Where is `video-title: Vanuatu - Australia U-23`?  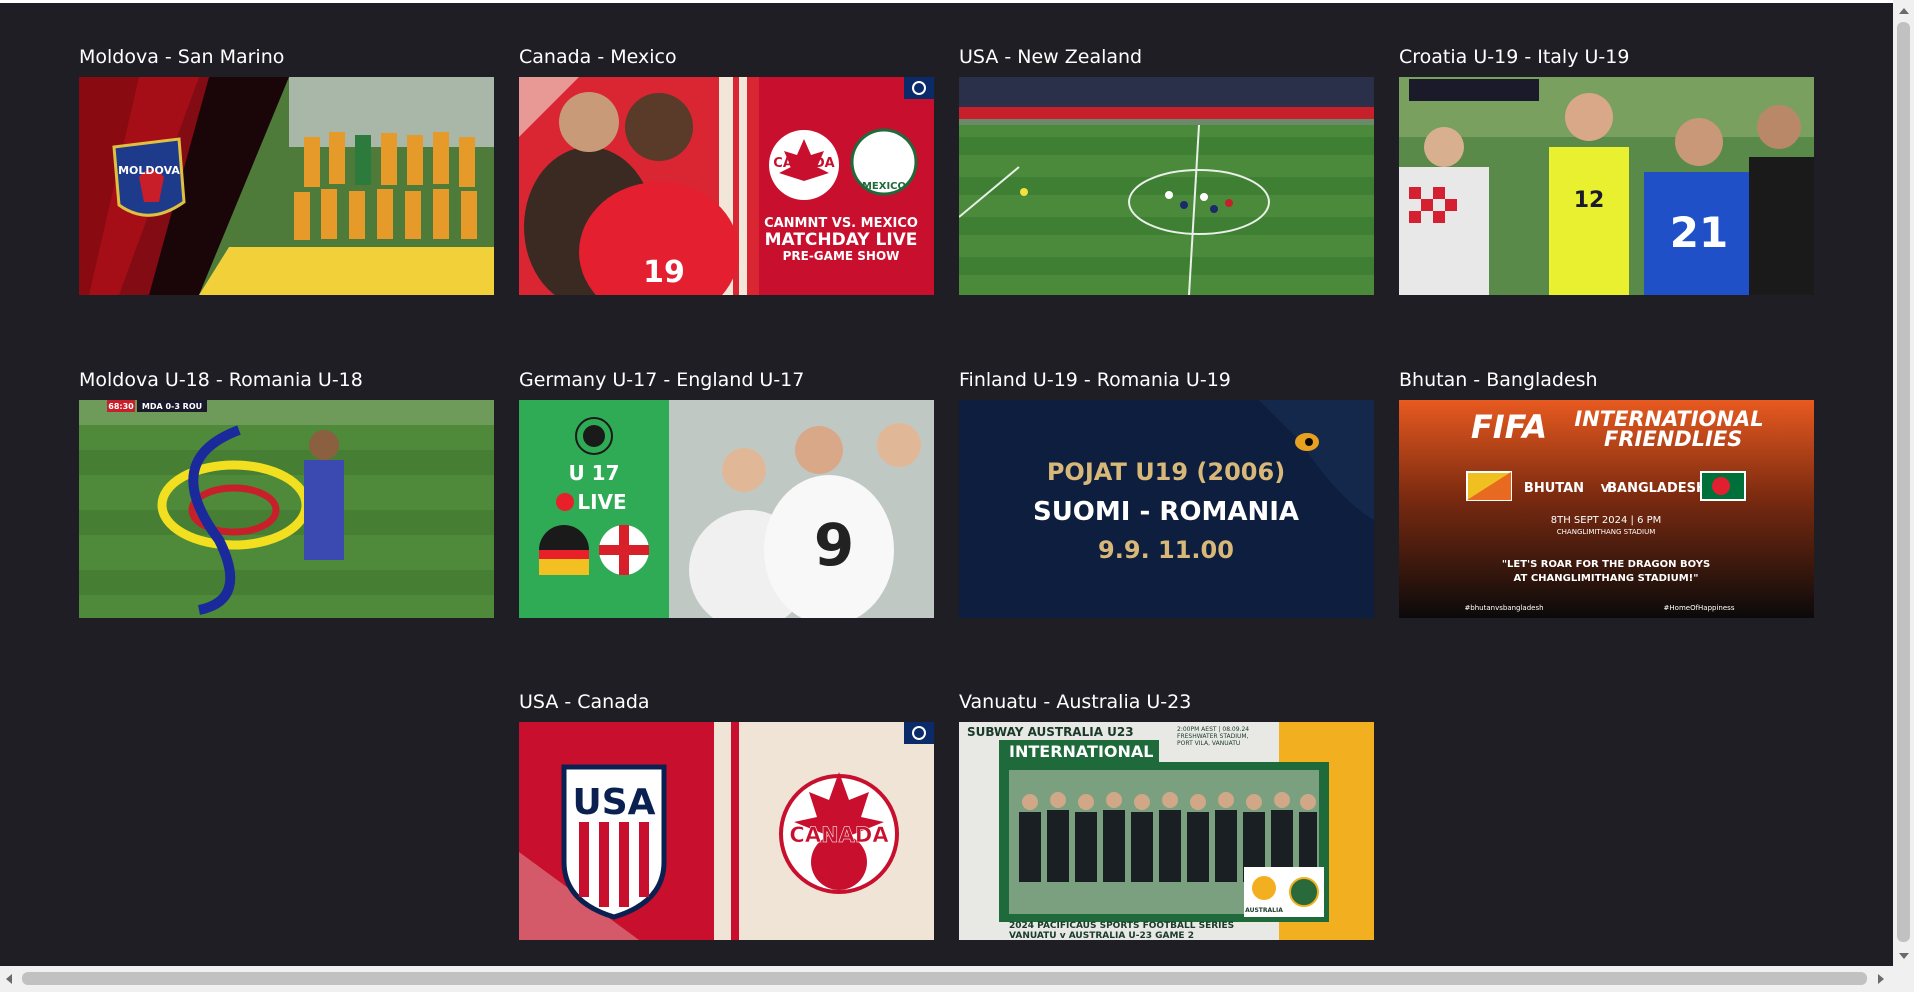
video-title: Vanuatu - Australia U-23 is located at coordinates (1166, 702).